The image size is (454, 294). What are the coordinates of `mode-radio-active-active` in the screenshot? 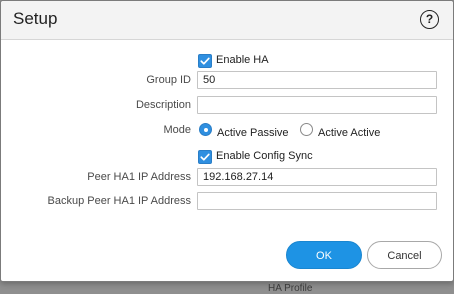 It's located at (306, 129).